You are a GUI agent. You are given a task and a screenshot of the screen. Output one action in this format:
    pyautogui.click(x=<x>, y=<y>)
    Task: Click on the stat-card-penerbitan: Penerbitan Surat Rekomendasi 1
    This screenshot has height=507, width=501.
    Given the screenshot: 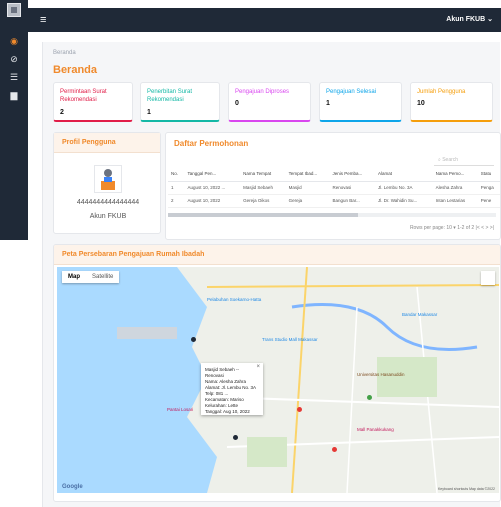 What is the action you would take?
    pyautogui.click(x=180, y=102)
    